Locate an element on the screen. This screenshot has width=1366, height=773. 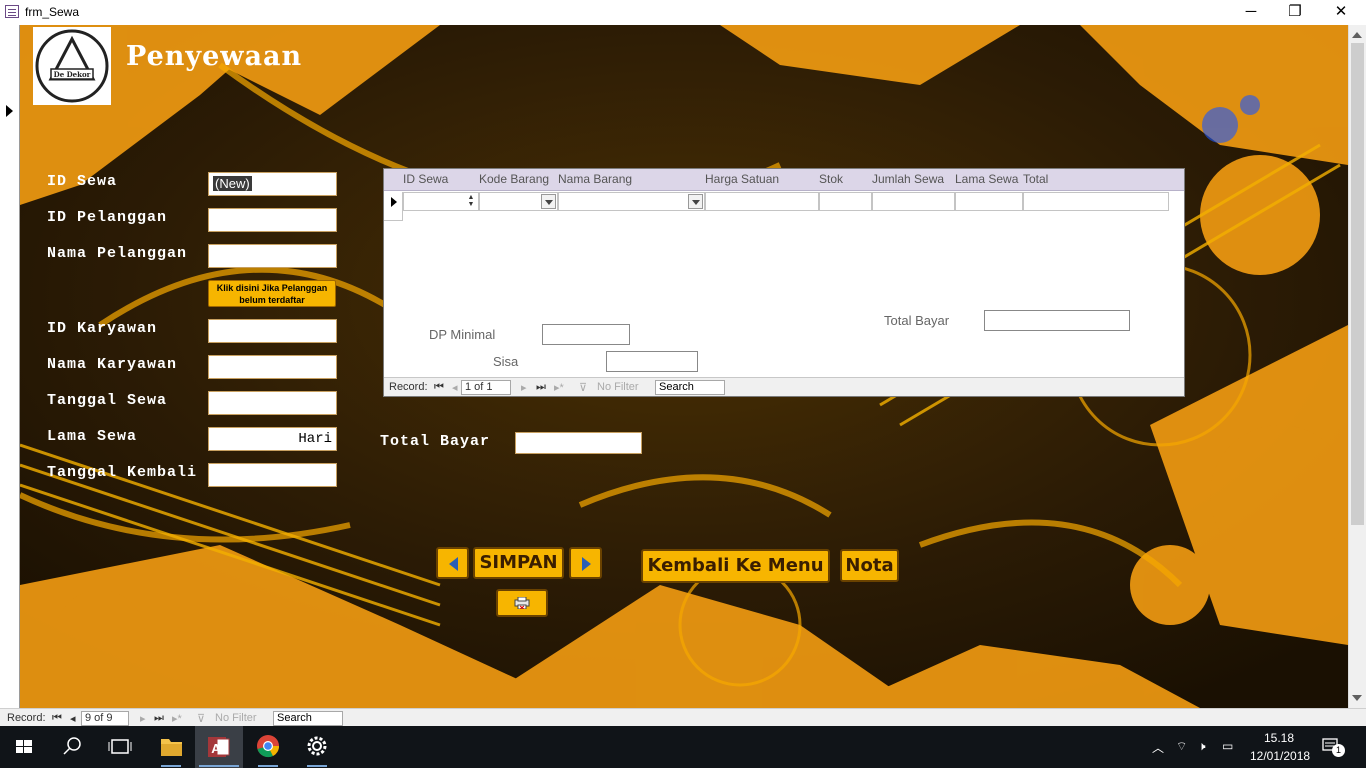
start-button is located at coordinates (24, 747).